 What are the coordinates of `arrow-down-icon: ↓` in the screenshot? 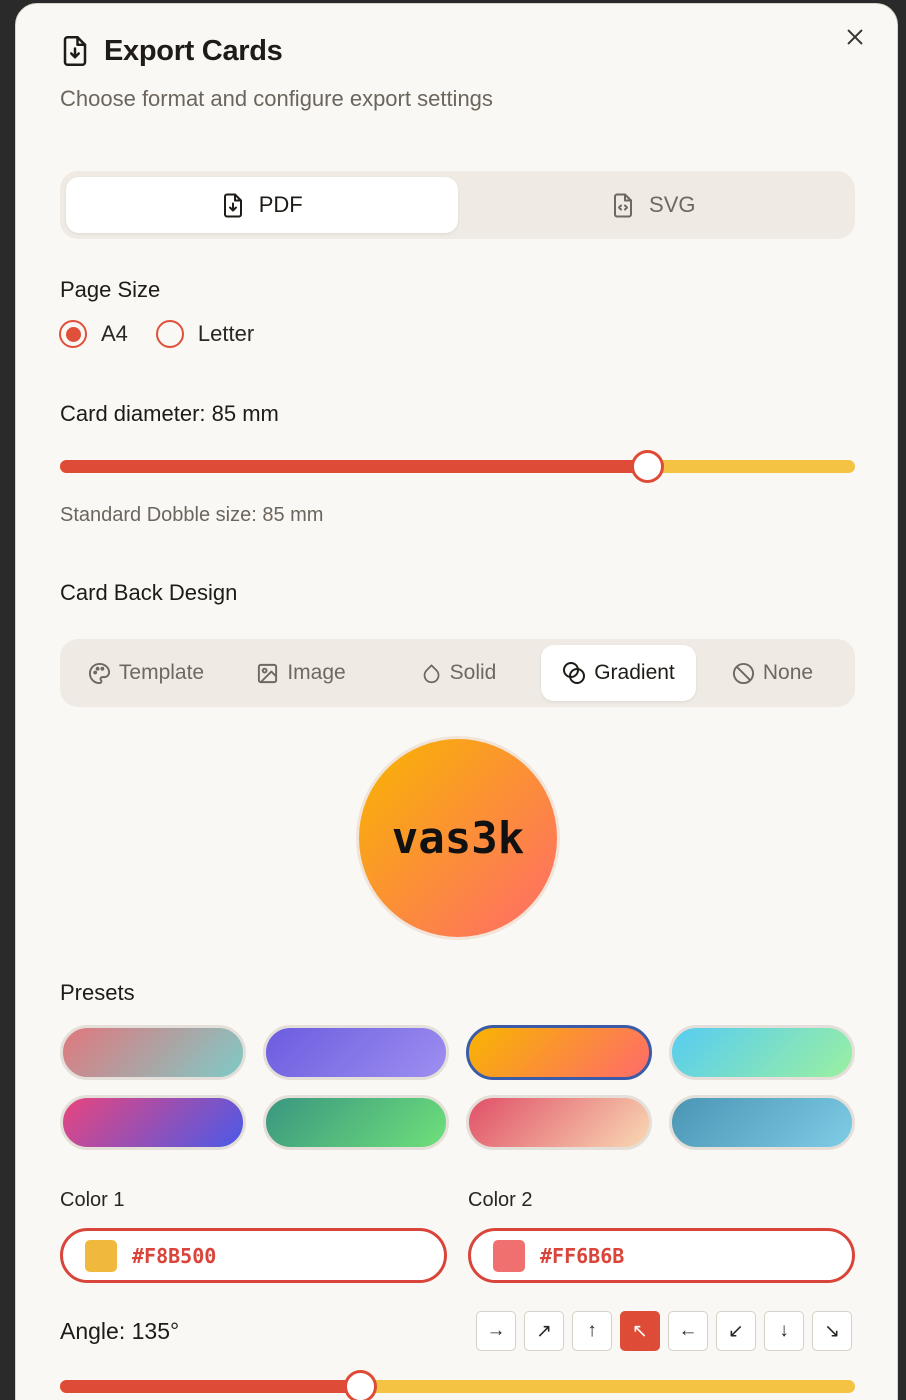 It's located at (784, 1330).